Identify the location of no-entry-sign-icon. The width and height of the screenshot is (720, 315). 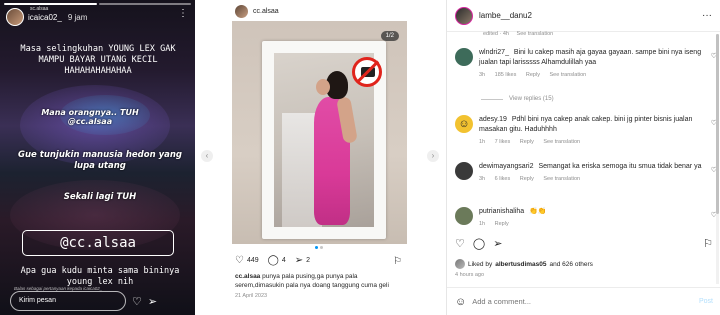
(367, 72).